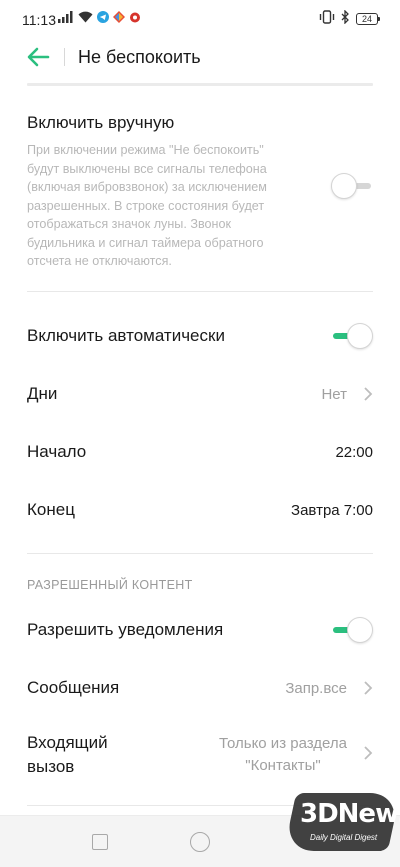 The height and width of the screenshot is (867, 400). What do you see at coordinates (200, 20) in the screenshot?
I see `status-bar: 11:13 24` at bounding box center [200, 20].